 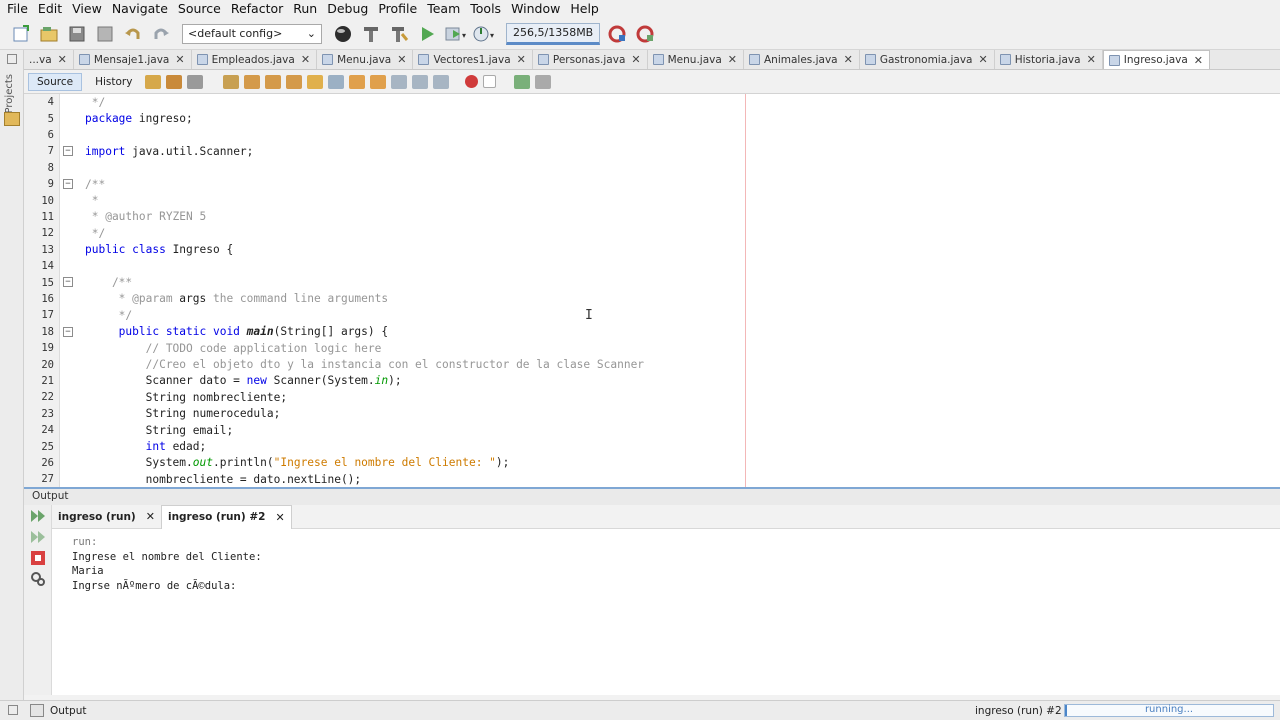 What do you see at coordinates (305, 9) in the screenshot?
I see `menu-run: Run` at bounding box center [305, 9].